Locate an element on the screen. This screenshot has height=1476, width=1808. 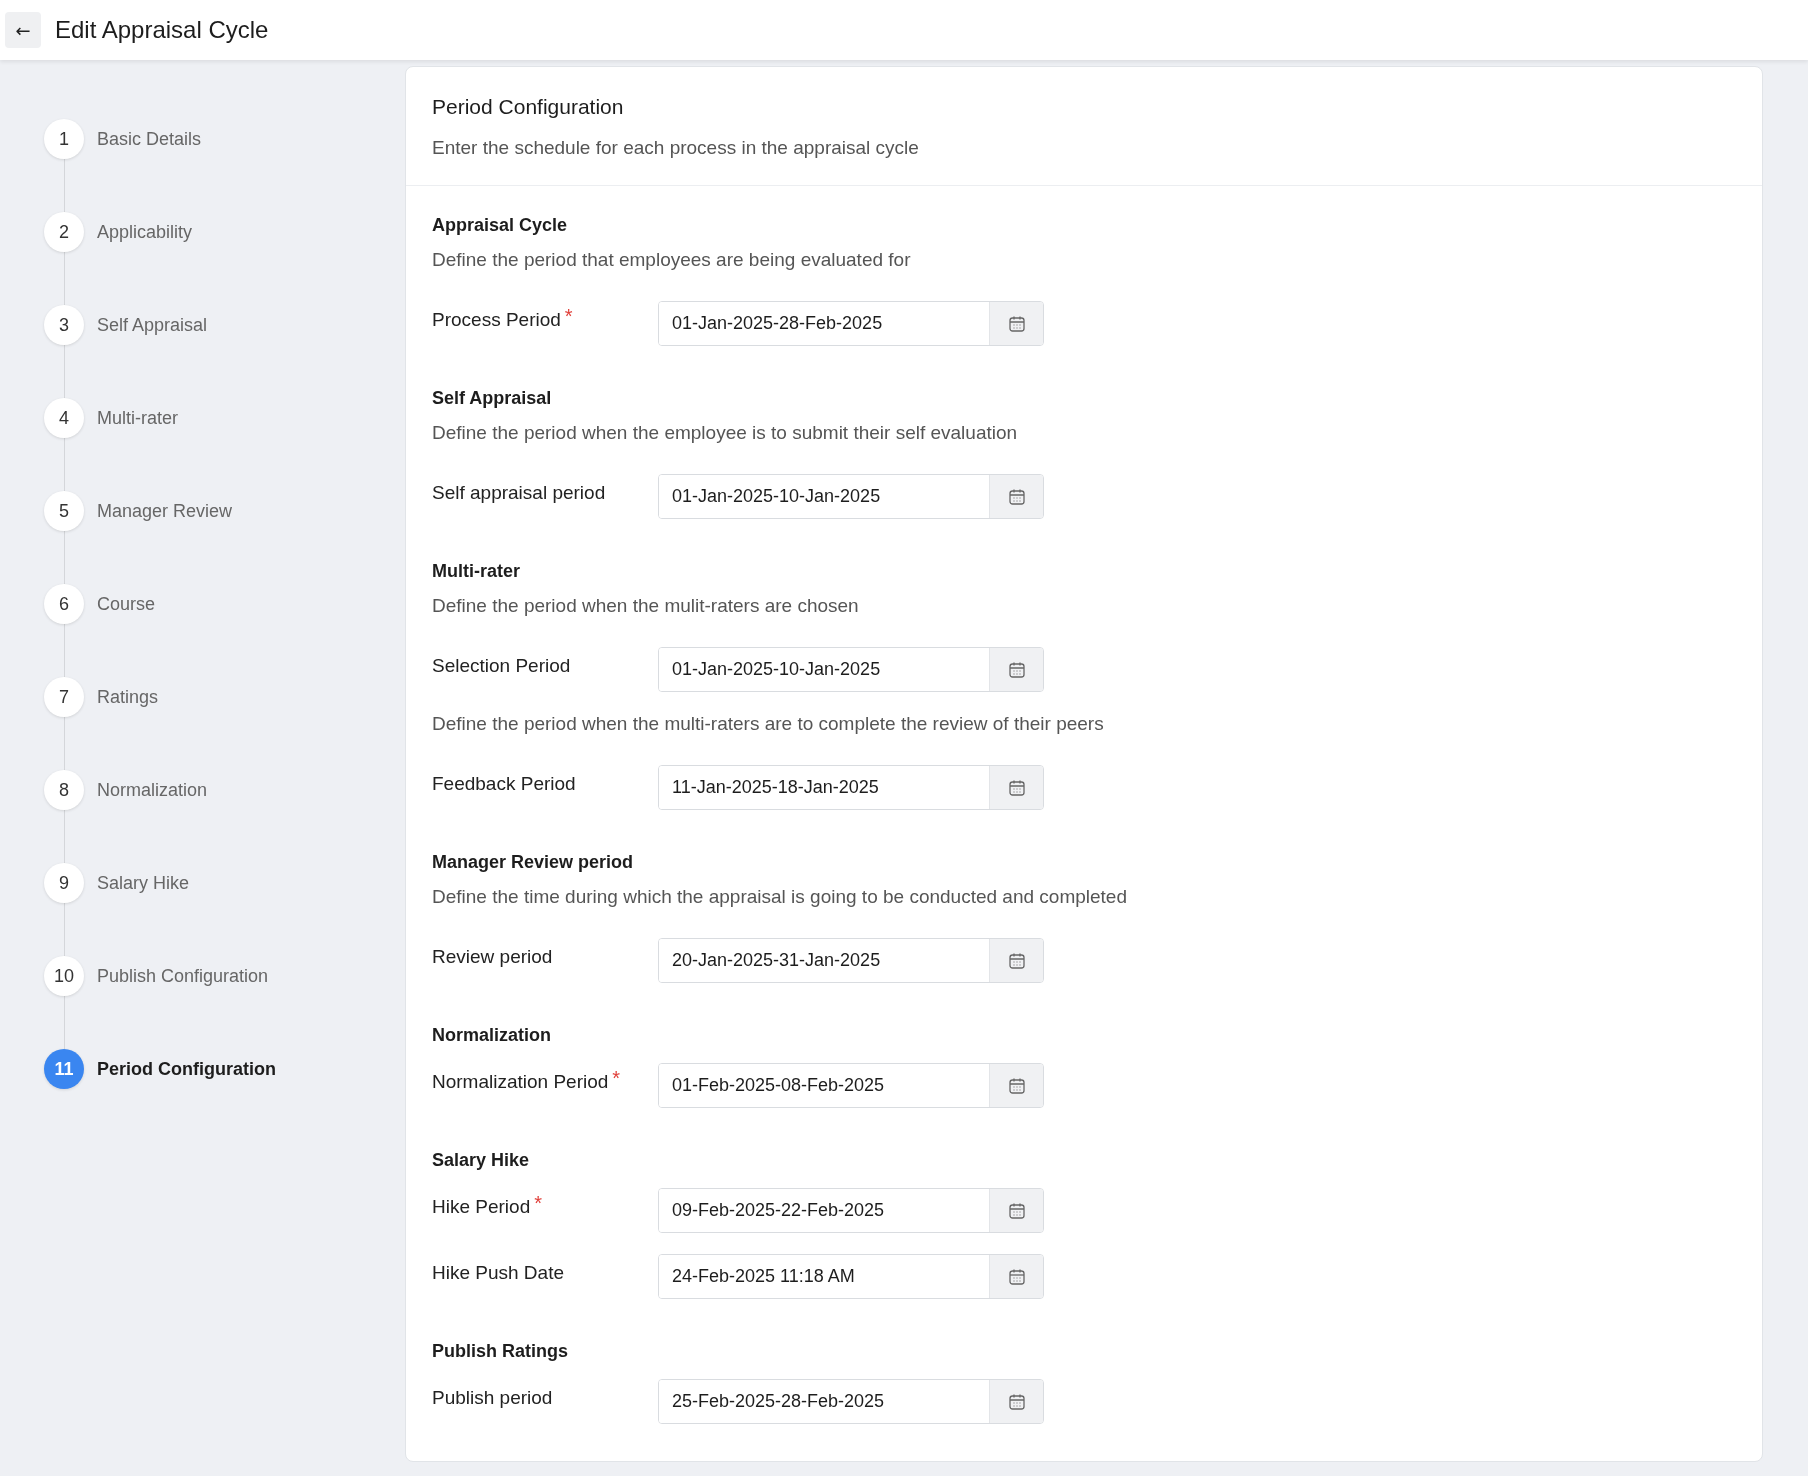
step-link: Ratings is located at coordinates (128, 697).